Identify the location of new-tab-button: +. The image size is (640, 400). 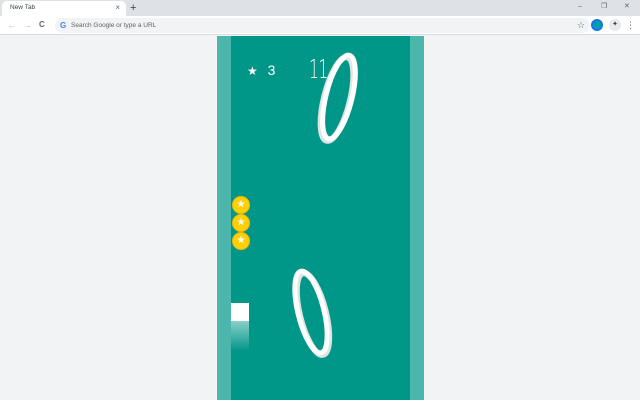
(133, 8).